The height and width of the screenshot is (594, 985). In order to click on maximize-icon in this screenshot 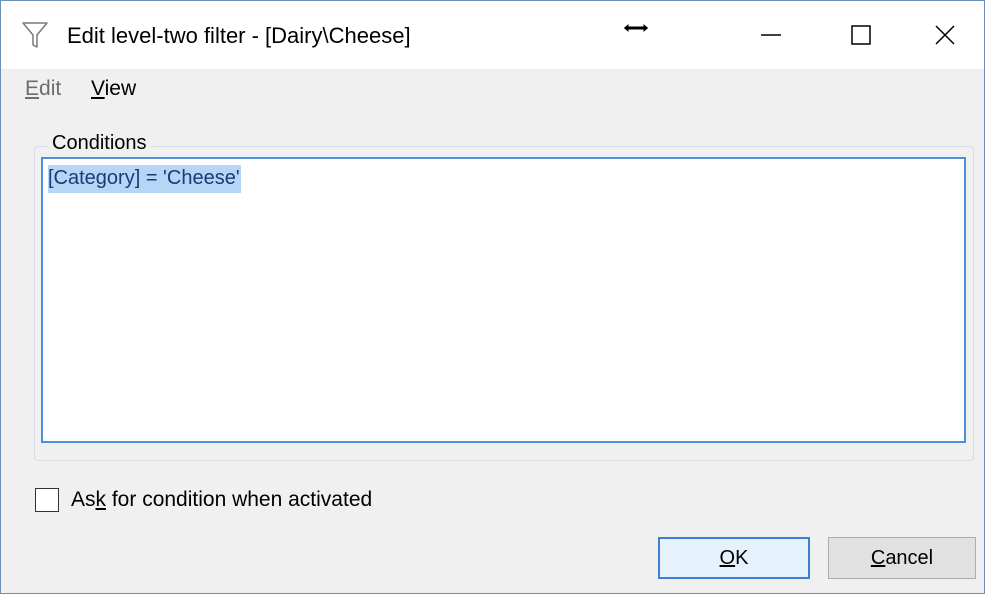, I will do `click(861, 35)`.